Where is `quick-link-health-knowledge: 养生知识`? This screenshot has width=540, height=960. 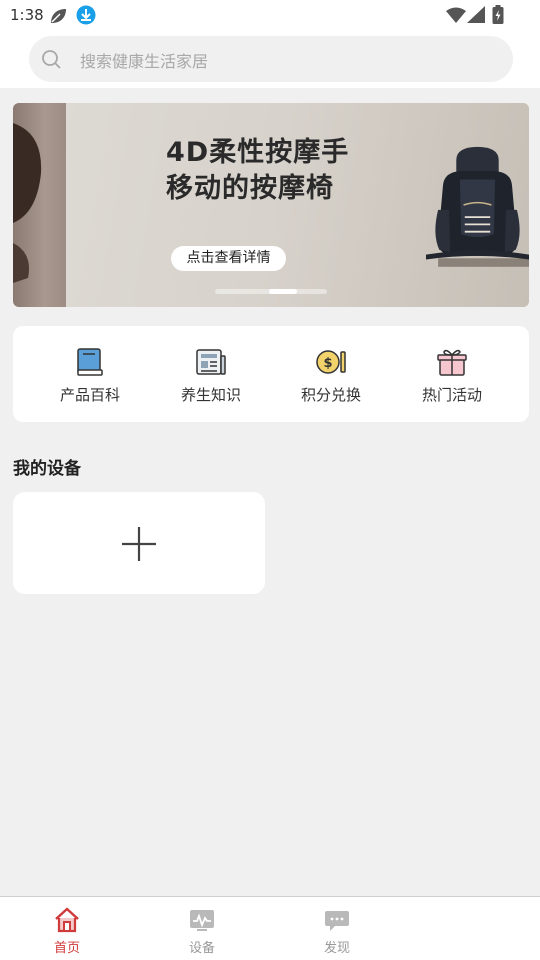
quick-link-health-knowledge: 养生知识 is located at coordinates (211, 376).